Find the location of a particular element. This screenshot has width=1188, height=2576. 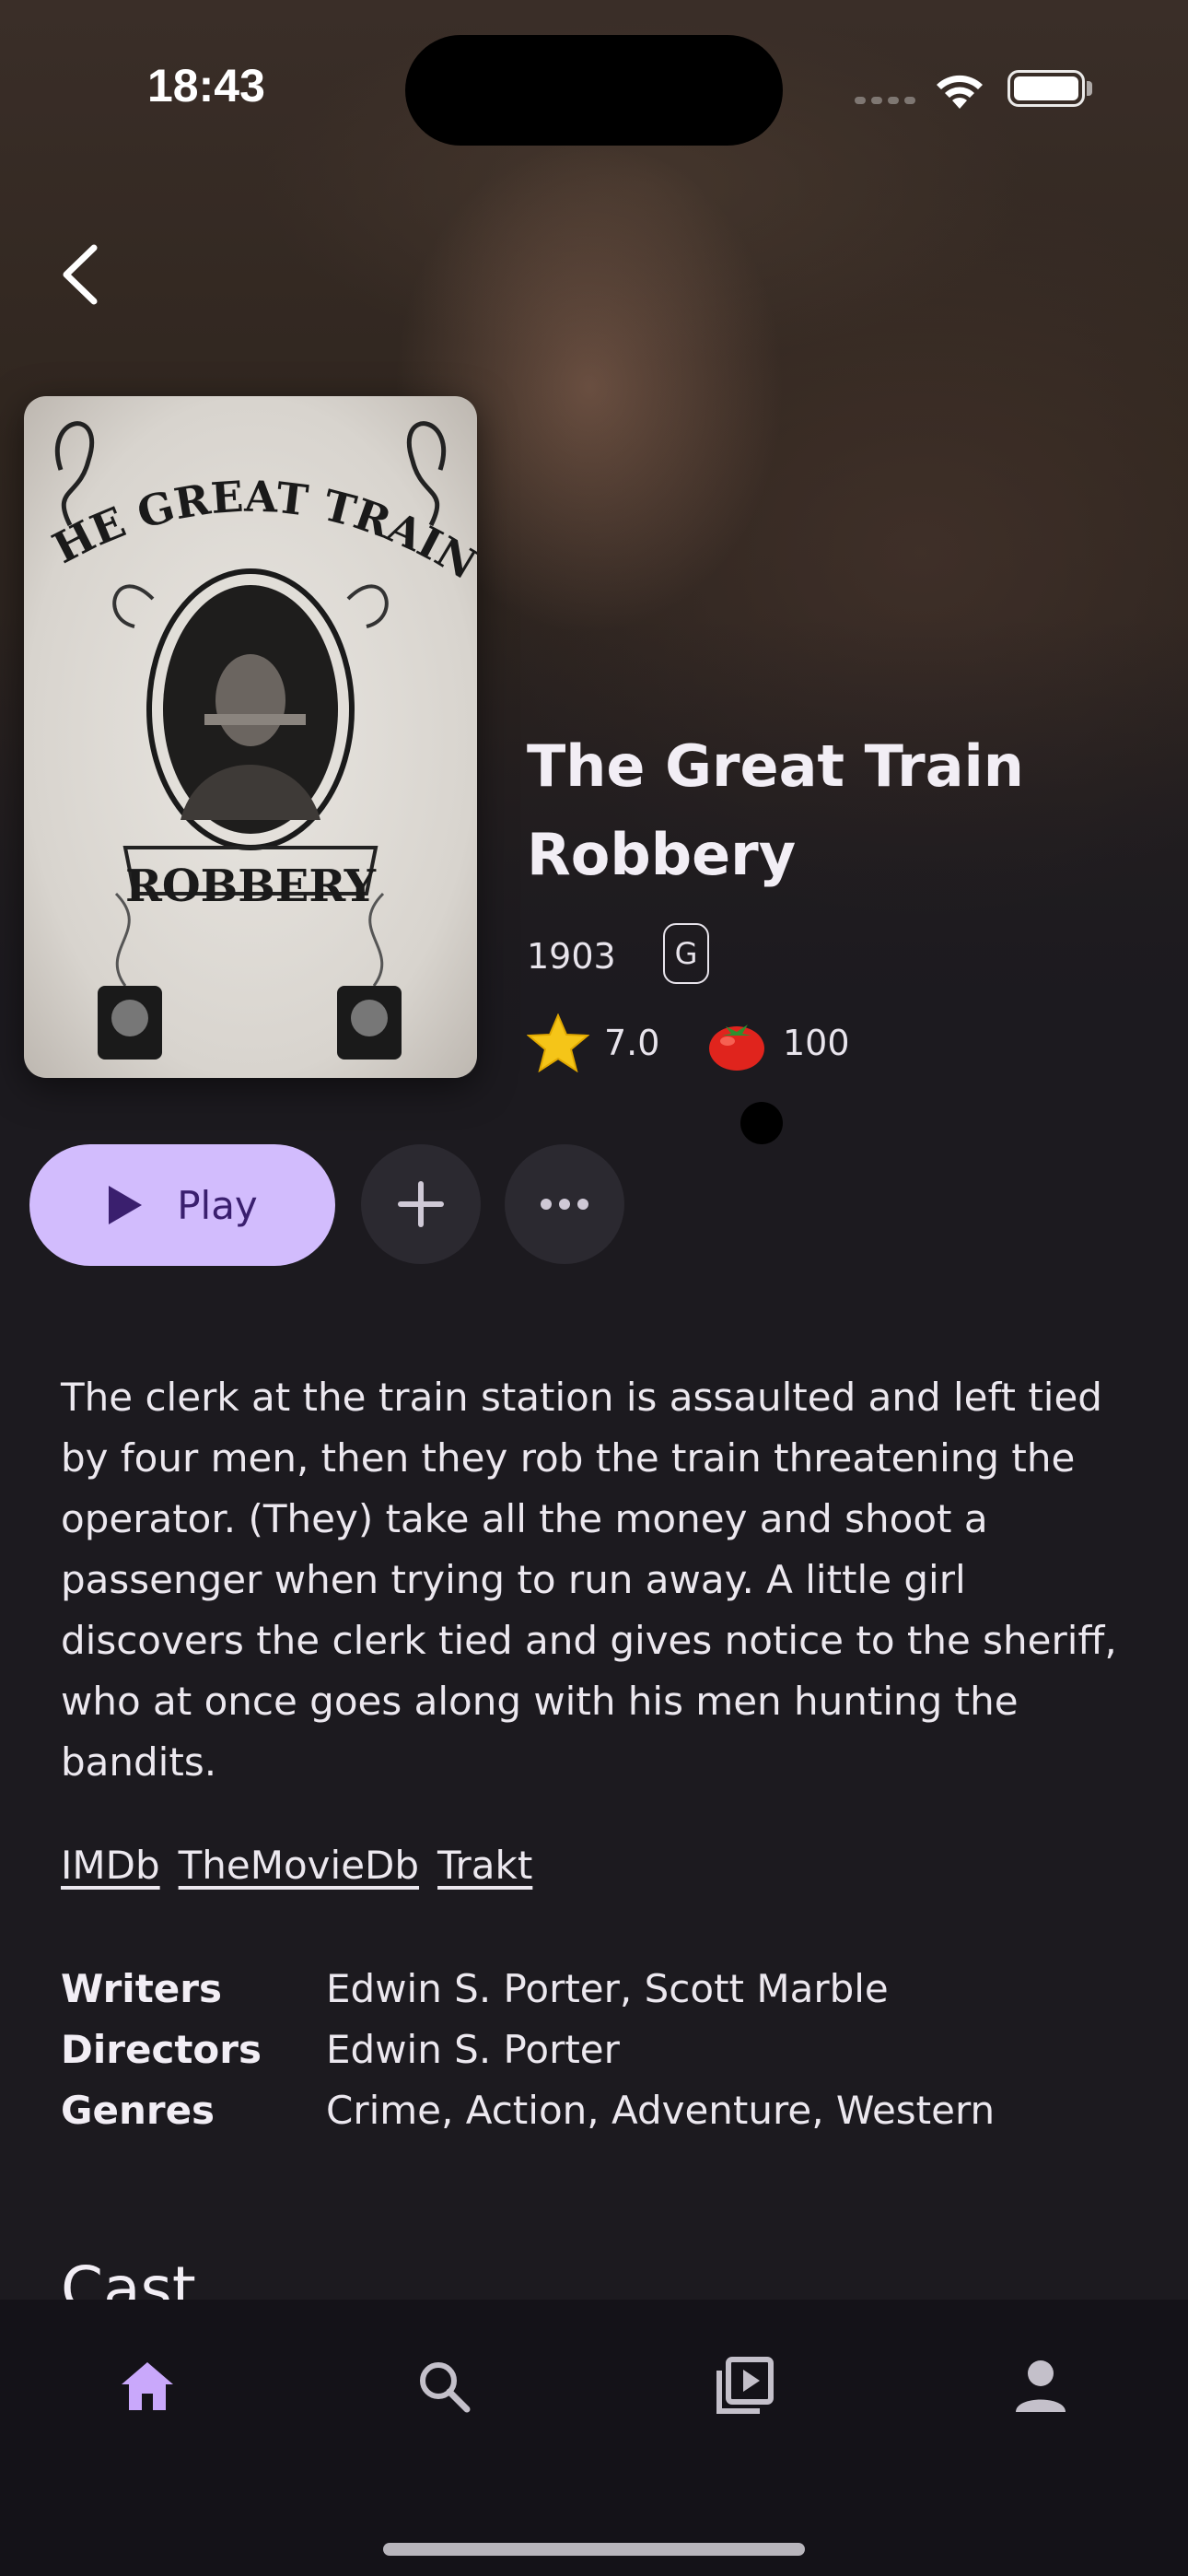

community-rating: 7.0 is located at coordinates (593, 1042).